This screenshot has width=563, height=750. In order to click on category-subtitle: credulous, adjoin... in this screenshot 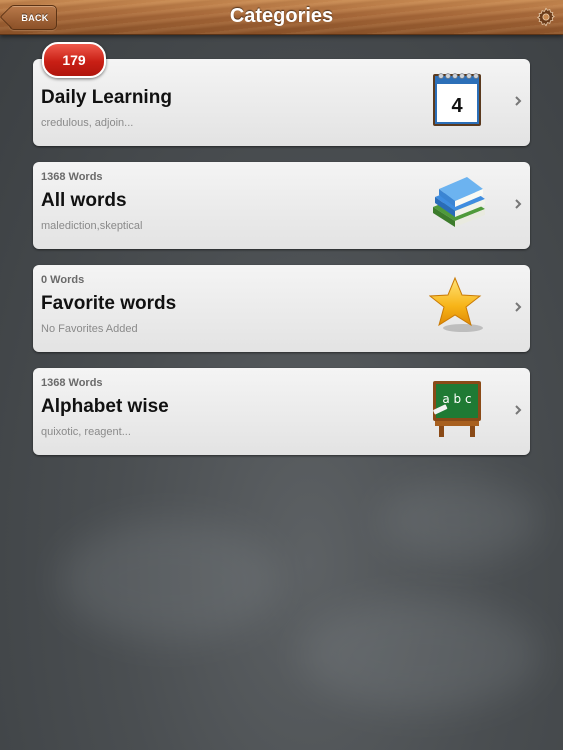, I will do `click(87, 123)`.